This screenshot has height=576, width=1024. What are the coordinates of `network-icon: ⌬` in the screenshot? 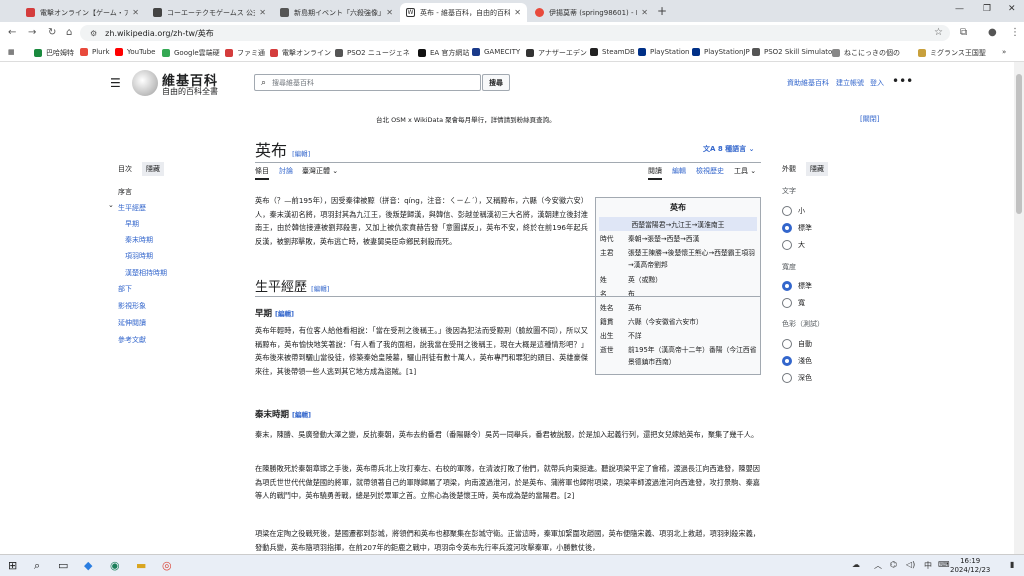 It's located at (893, 564).